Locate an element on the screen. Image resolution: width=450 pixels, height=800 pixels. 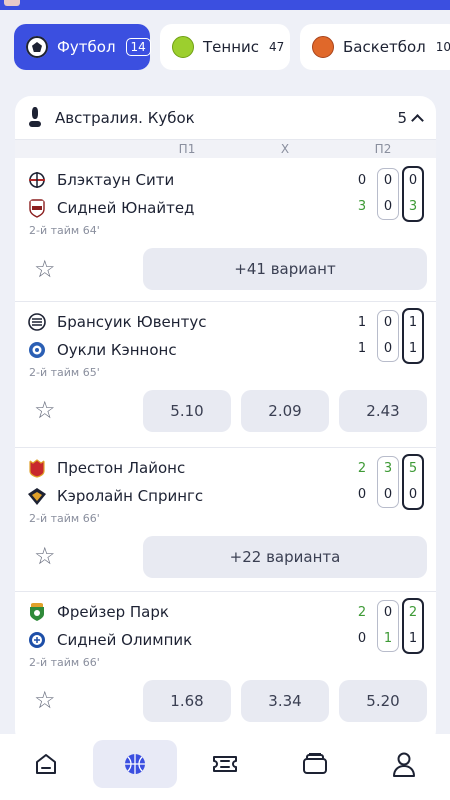
sport-filter-bar: Футбол 14 Теннис 47 Баскетбол 10 is located at coordinates (232, 48).